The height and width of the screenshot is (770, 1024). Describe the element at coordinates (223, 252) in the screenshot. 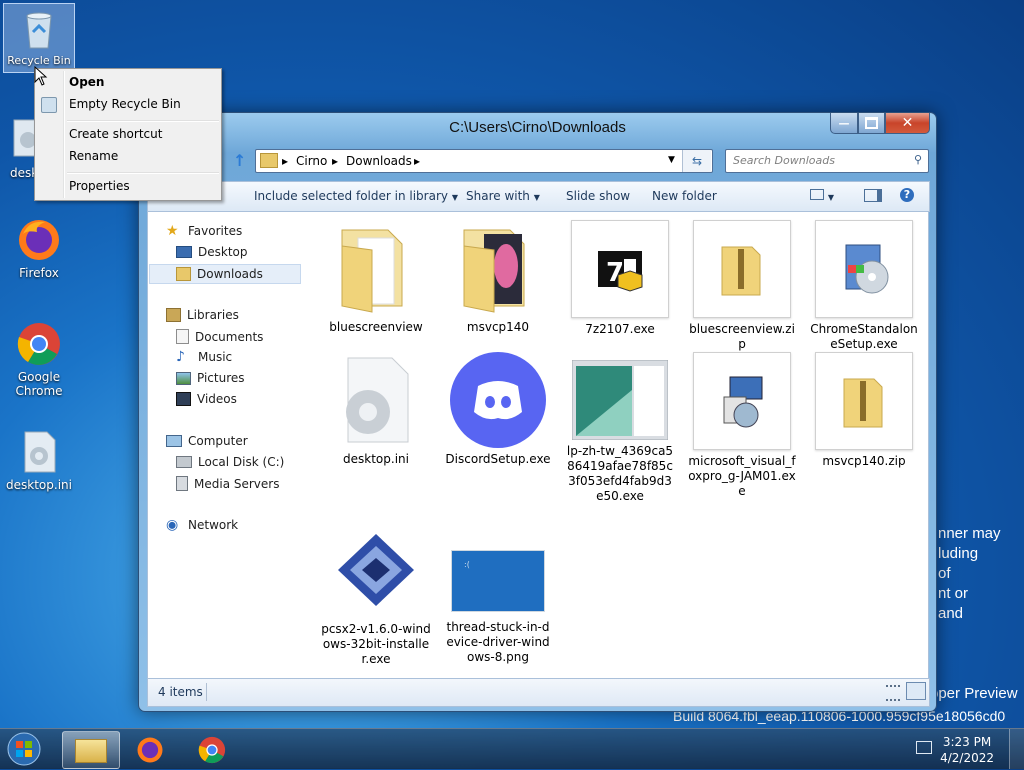

I see `nav-label: Desktop` at that location.